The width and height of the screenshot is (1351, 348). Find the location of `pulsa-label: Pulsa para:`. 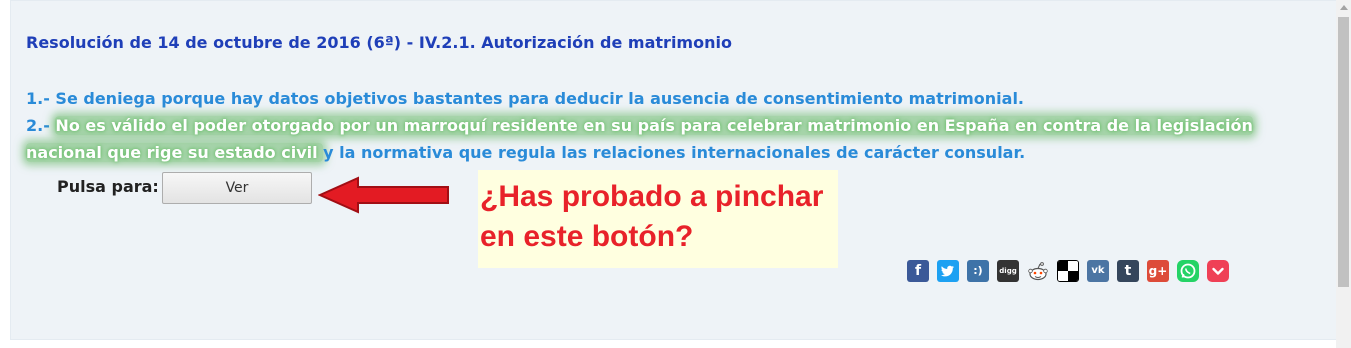

pulsa-label: Pulsa para: is located at coordinates (108, 186).